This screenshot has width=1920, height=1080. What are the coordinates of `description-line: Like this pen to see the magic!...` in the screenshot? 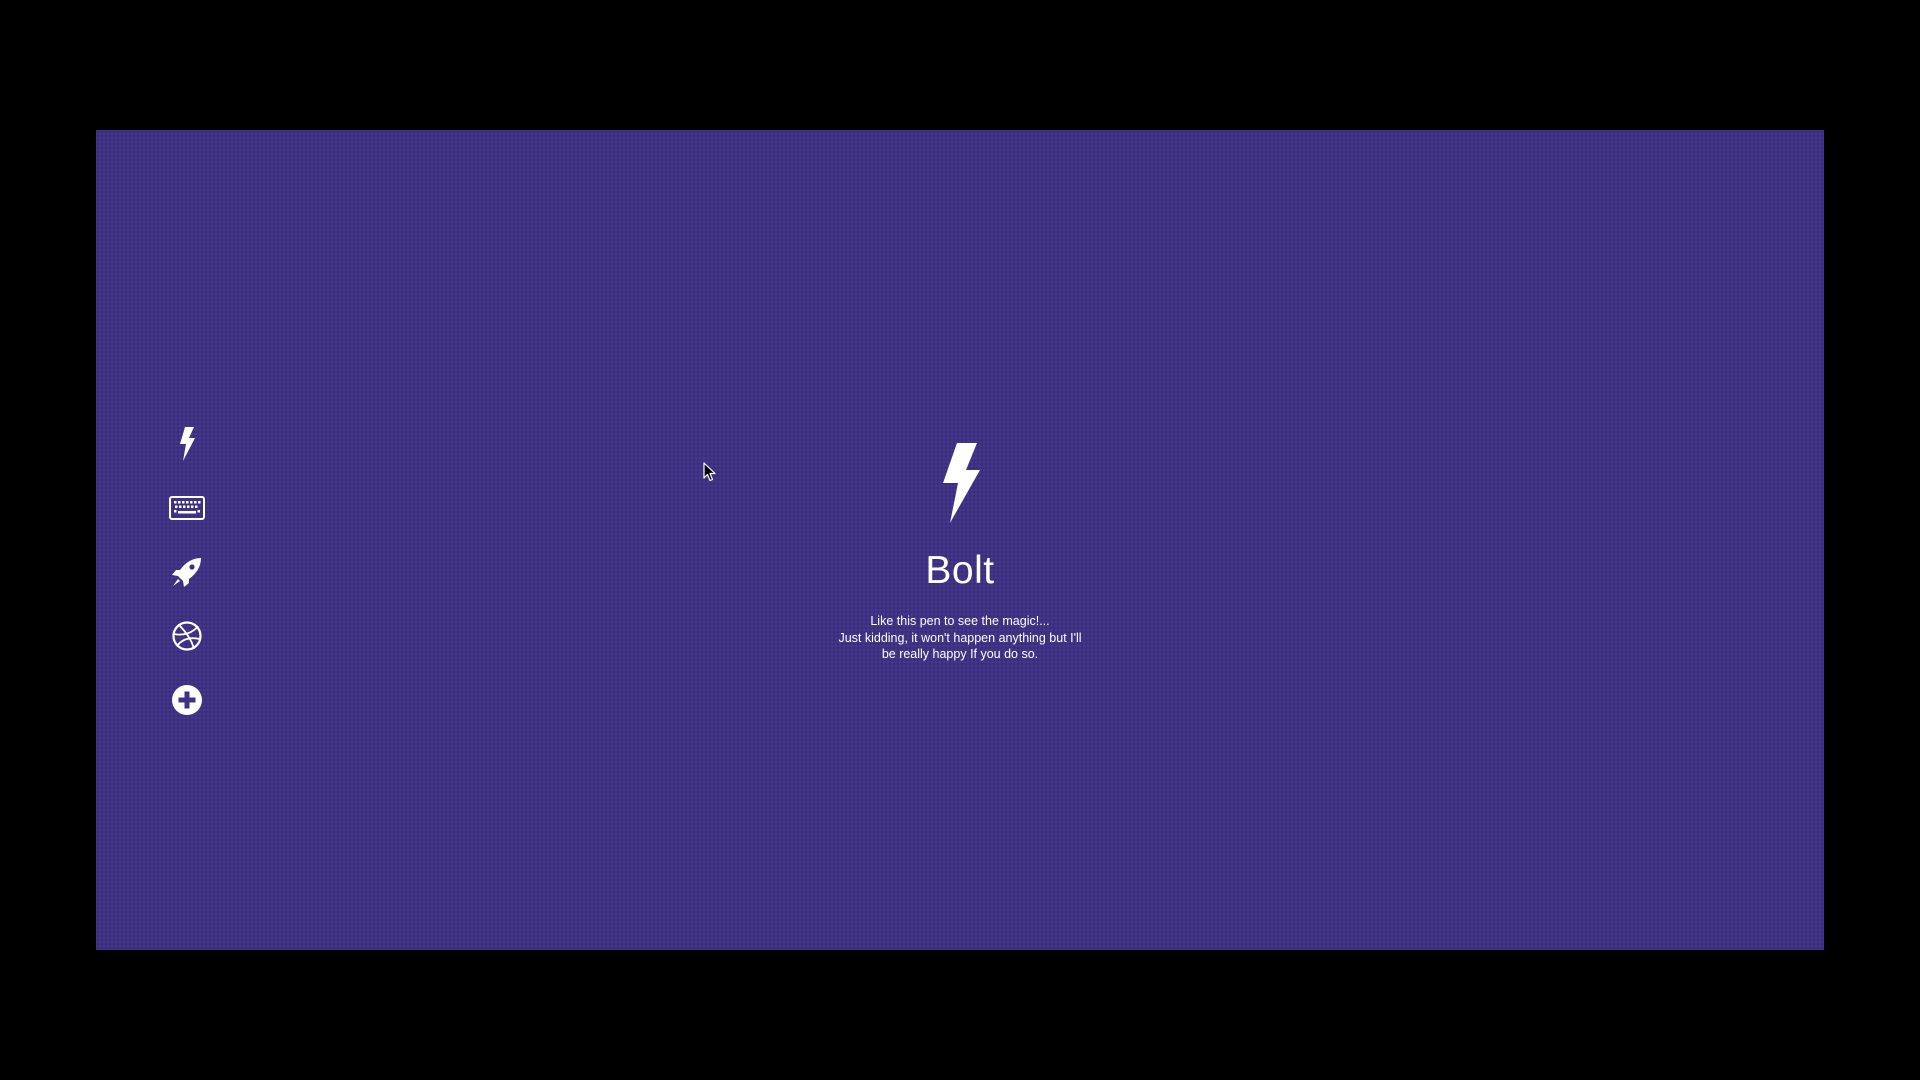 It's located at (960, 621).